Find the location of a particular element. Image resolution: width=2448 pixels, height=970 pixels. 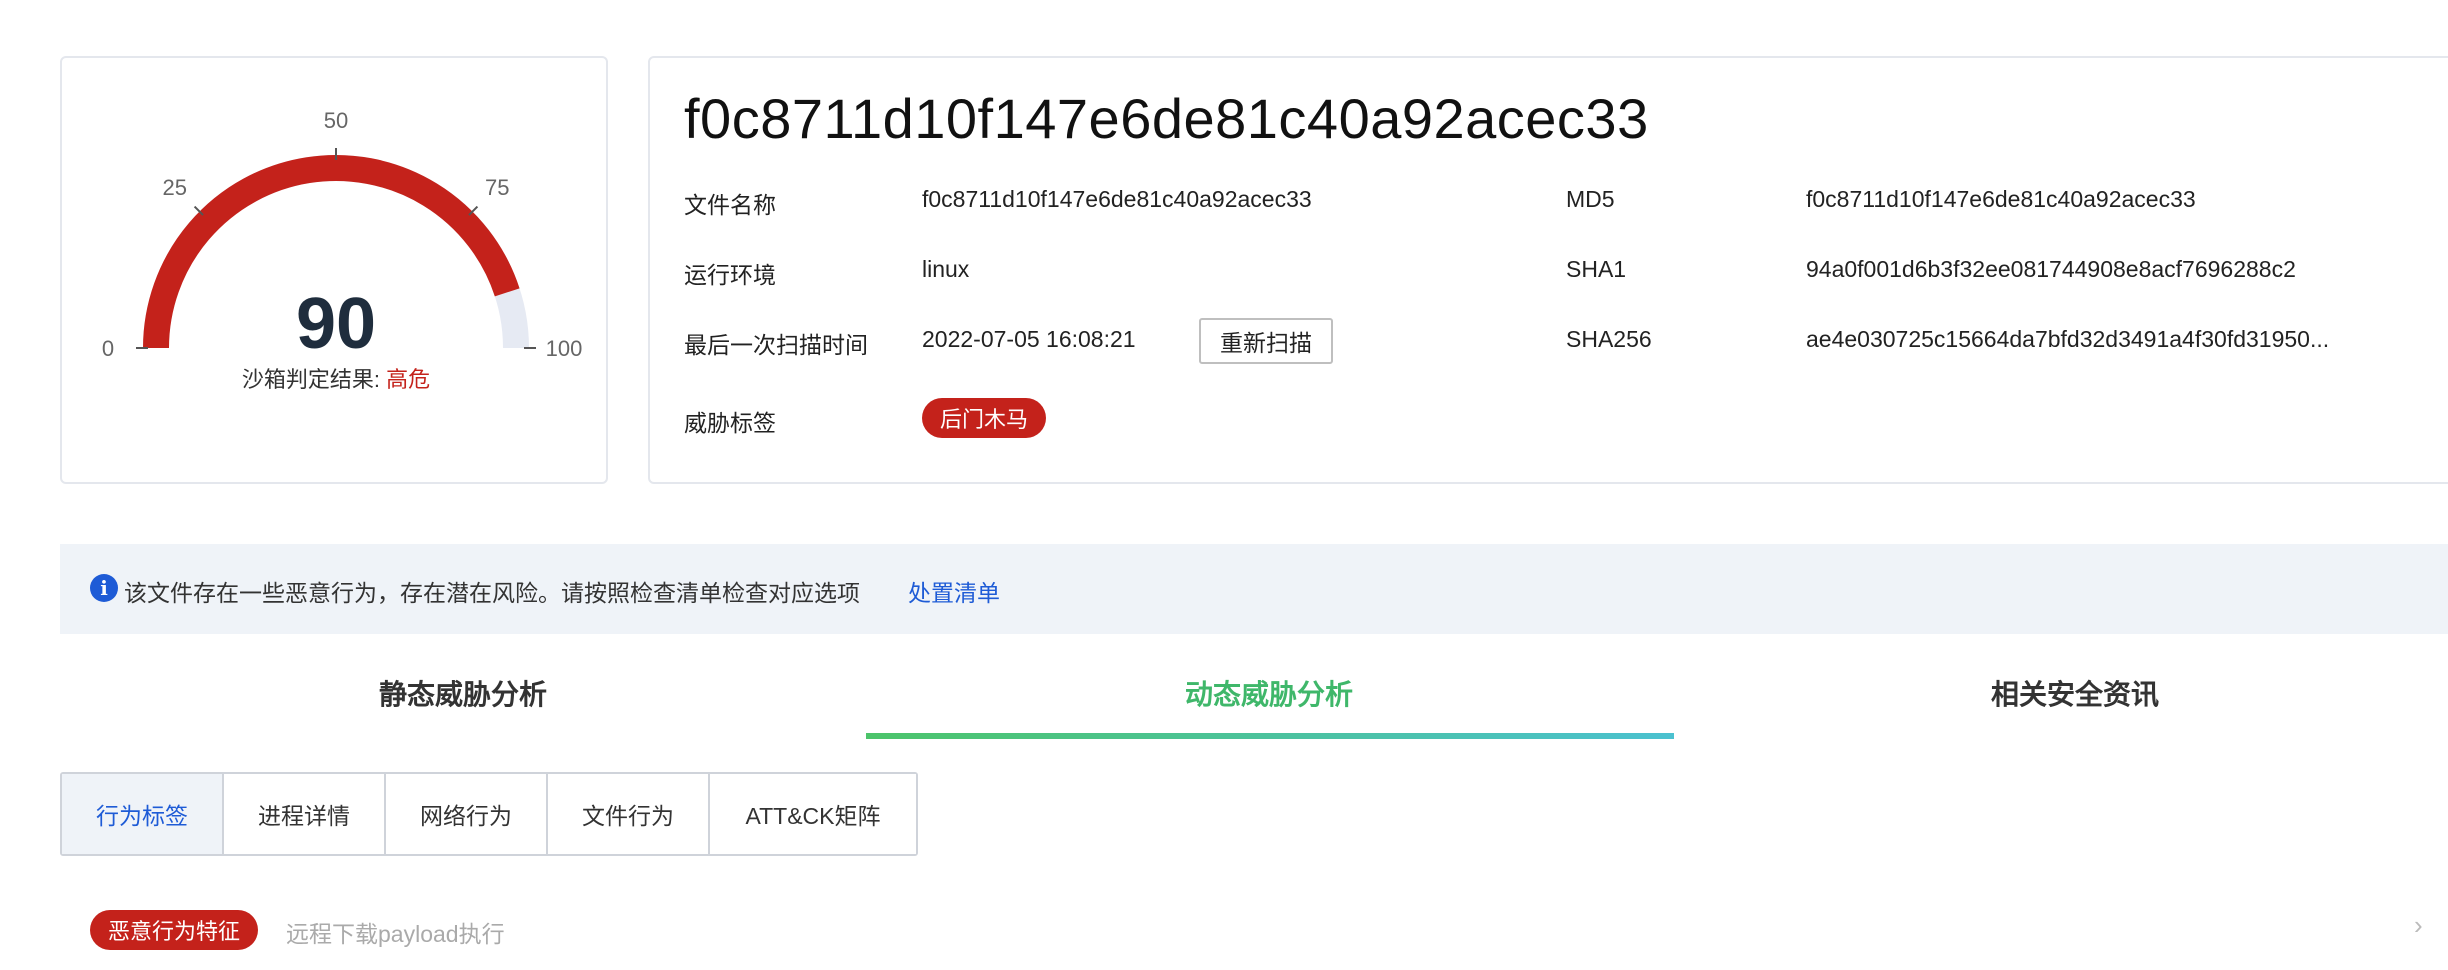

sha256-label: SHA256 is located at coordinates (1609, 339).